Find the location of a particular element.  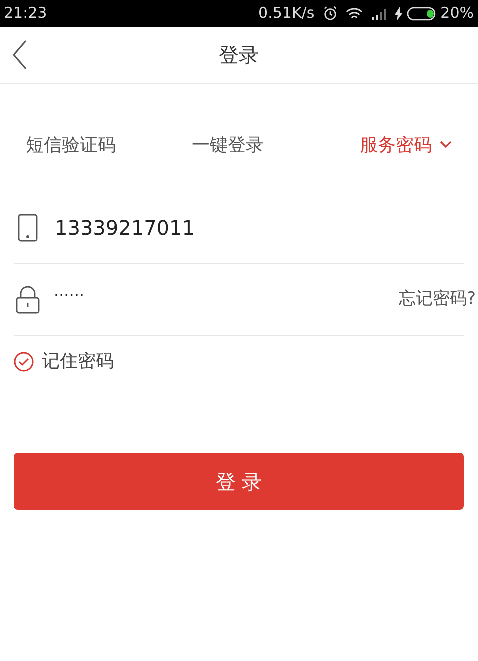

wifi-icon is located at coordinates (354, 13).